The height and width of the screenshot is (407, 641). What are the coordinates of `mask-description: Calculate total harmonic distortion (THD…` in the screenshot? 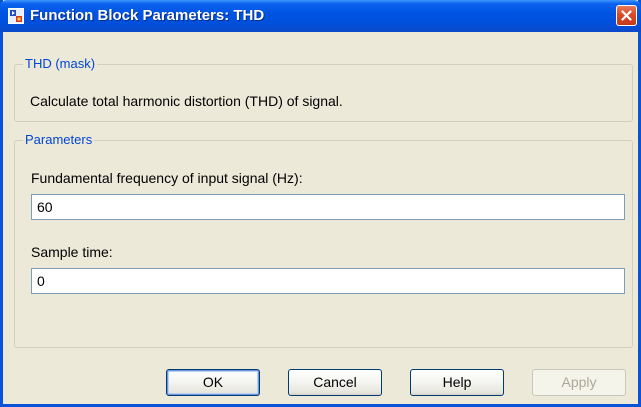 It's located at (186, 101).